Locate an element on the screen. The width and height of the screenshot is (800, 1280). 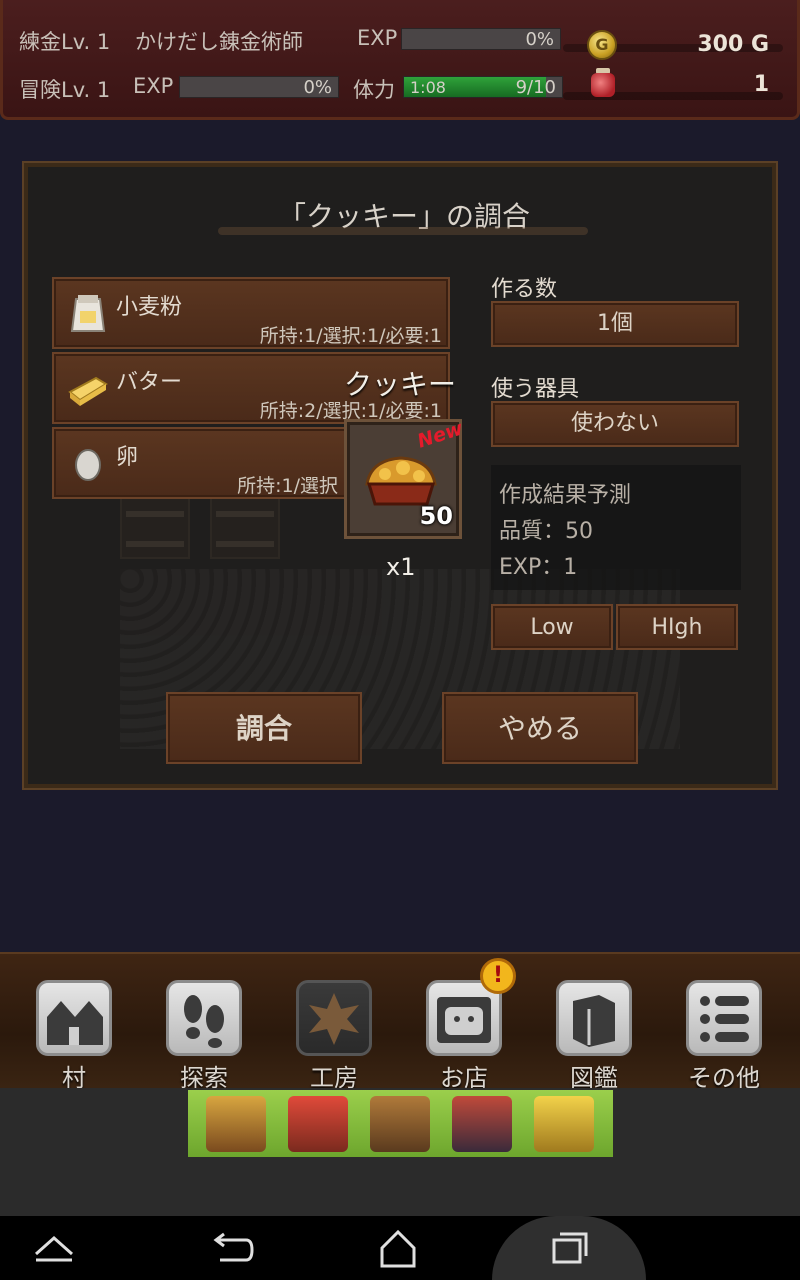
tool-label: 使う器具 is located at coordinates (535, 389).